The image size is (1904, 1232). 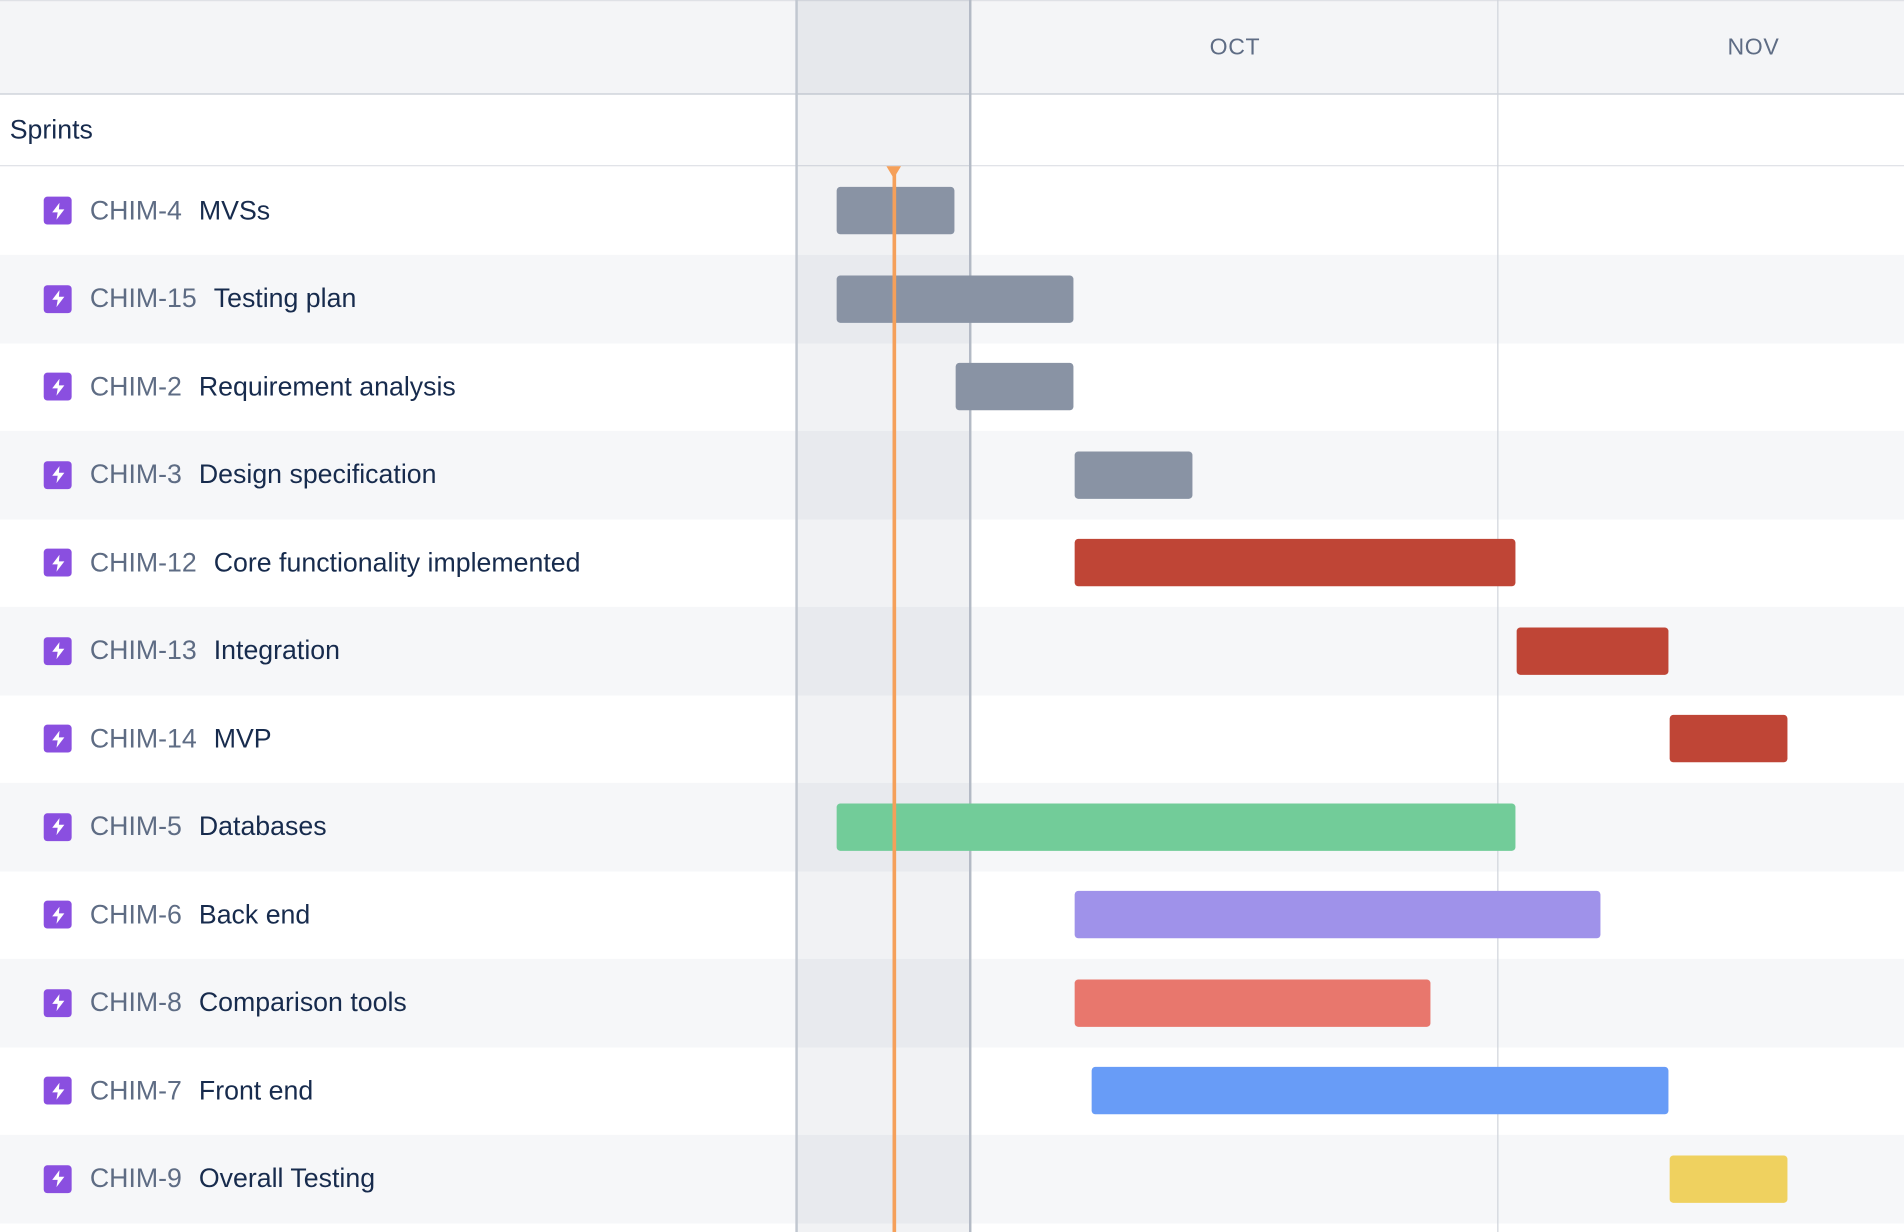 What do you see at coordinates (254, 915) in the screenshot?
I see `issue-summary: Back end` at bounding box center [254, 915].